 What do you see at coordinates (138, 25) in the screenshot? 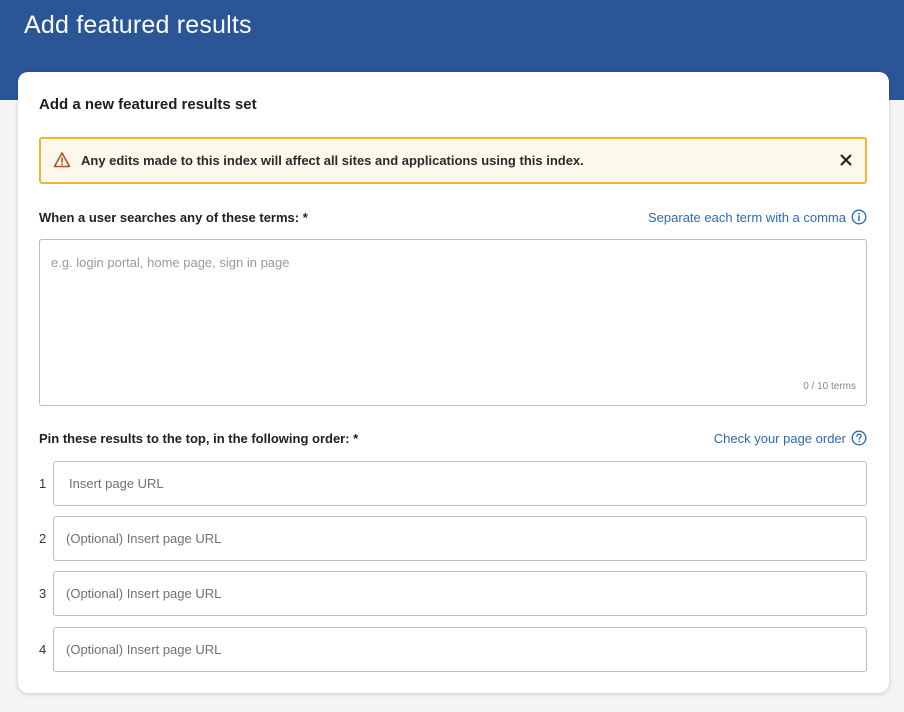
I see `page-title: Add featured results` at bounding box center [138, 25].